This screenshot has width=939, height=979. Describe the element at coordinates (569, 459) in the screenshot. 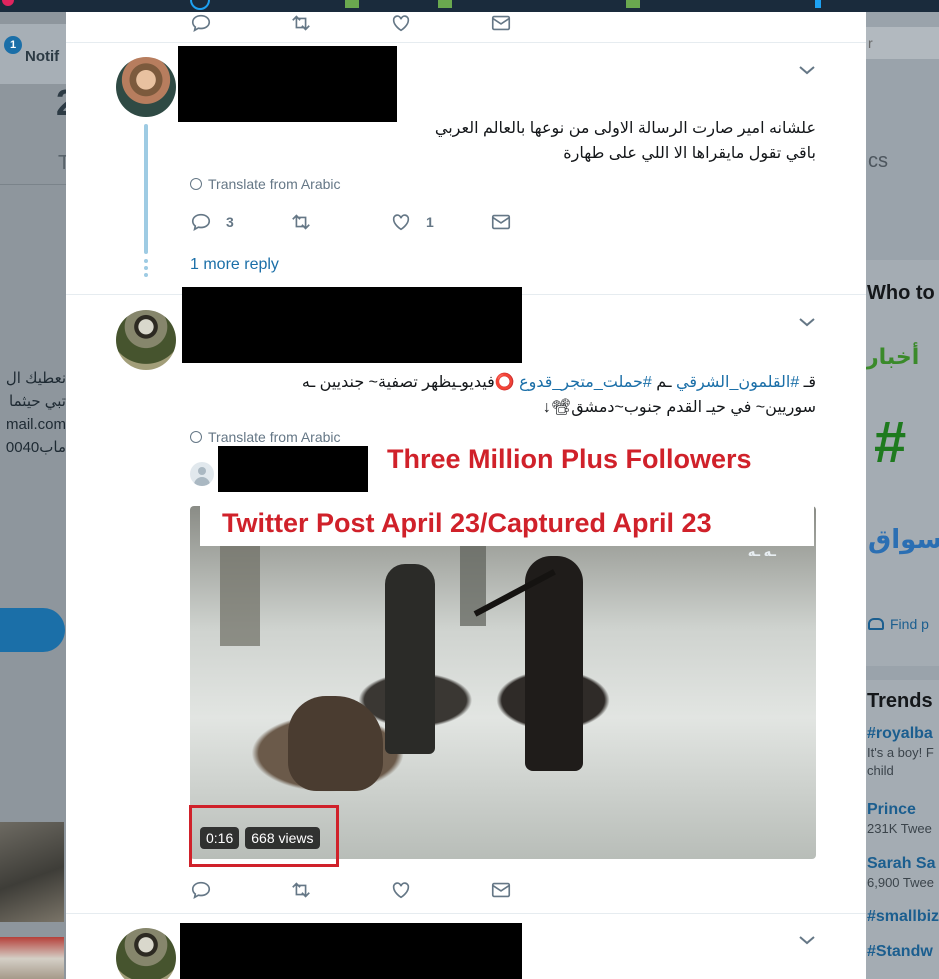

I see `annotation-followers: Three Million Plus Followers` at that location.